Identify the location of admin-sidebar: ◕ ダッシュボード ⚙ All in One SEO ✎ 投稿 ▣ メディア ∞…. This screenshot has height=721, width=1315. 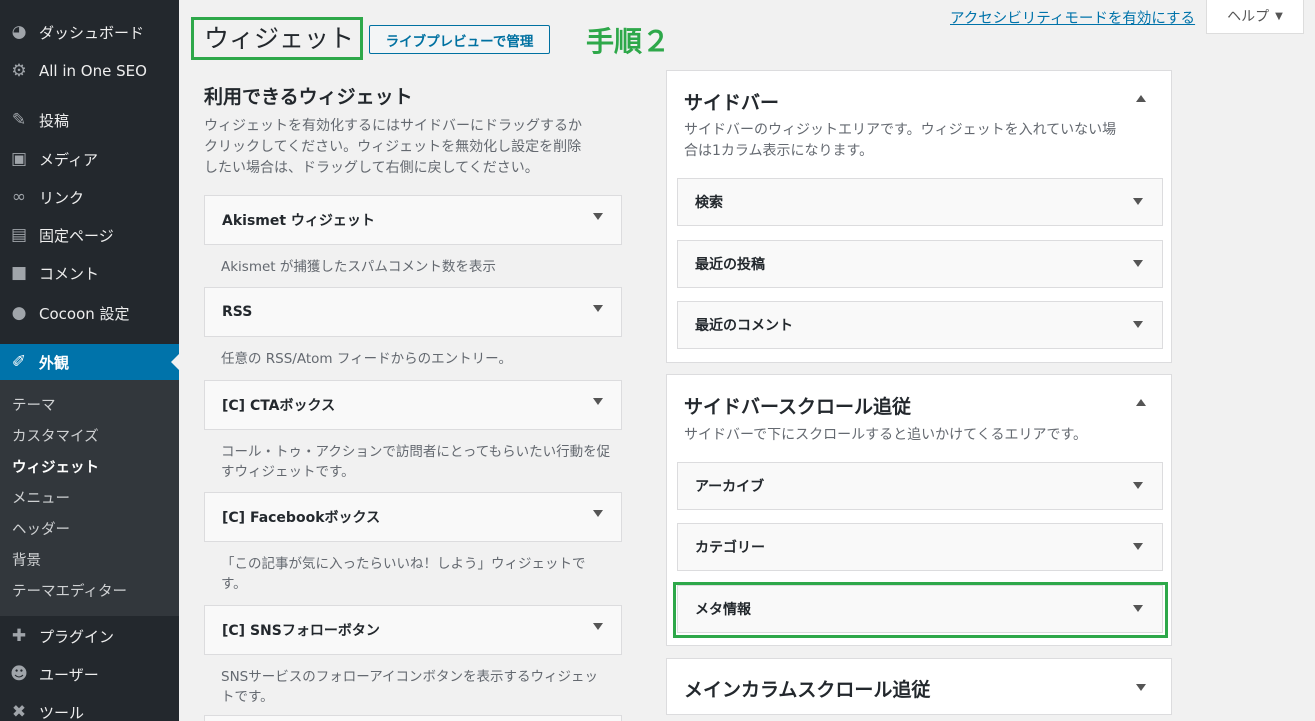
(89, 360).